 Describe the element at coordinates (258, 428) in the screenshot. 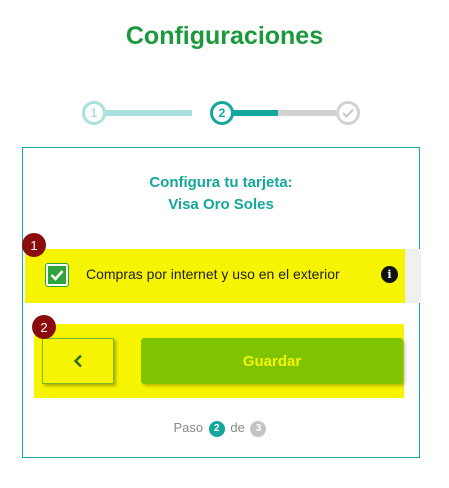

I see `total-steps-badge: 3` at that location.